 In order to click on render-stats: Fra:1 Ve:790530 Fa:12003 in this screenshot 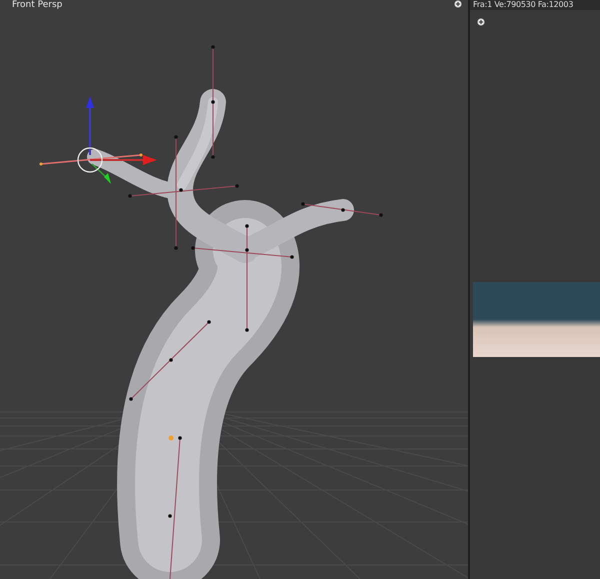, I will do `click(535, 5)`.